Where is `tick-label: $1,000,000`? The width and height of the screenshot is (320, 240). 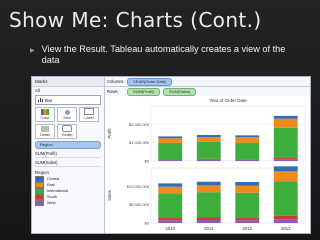
tick-label: $1,000,000 is located at coordinates (139, 142).